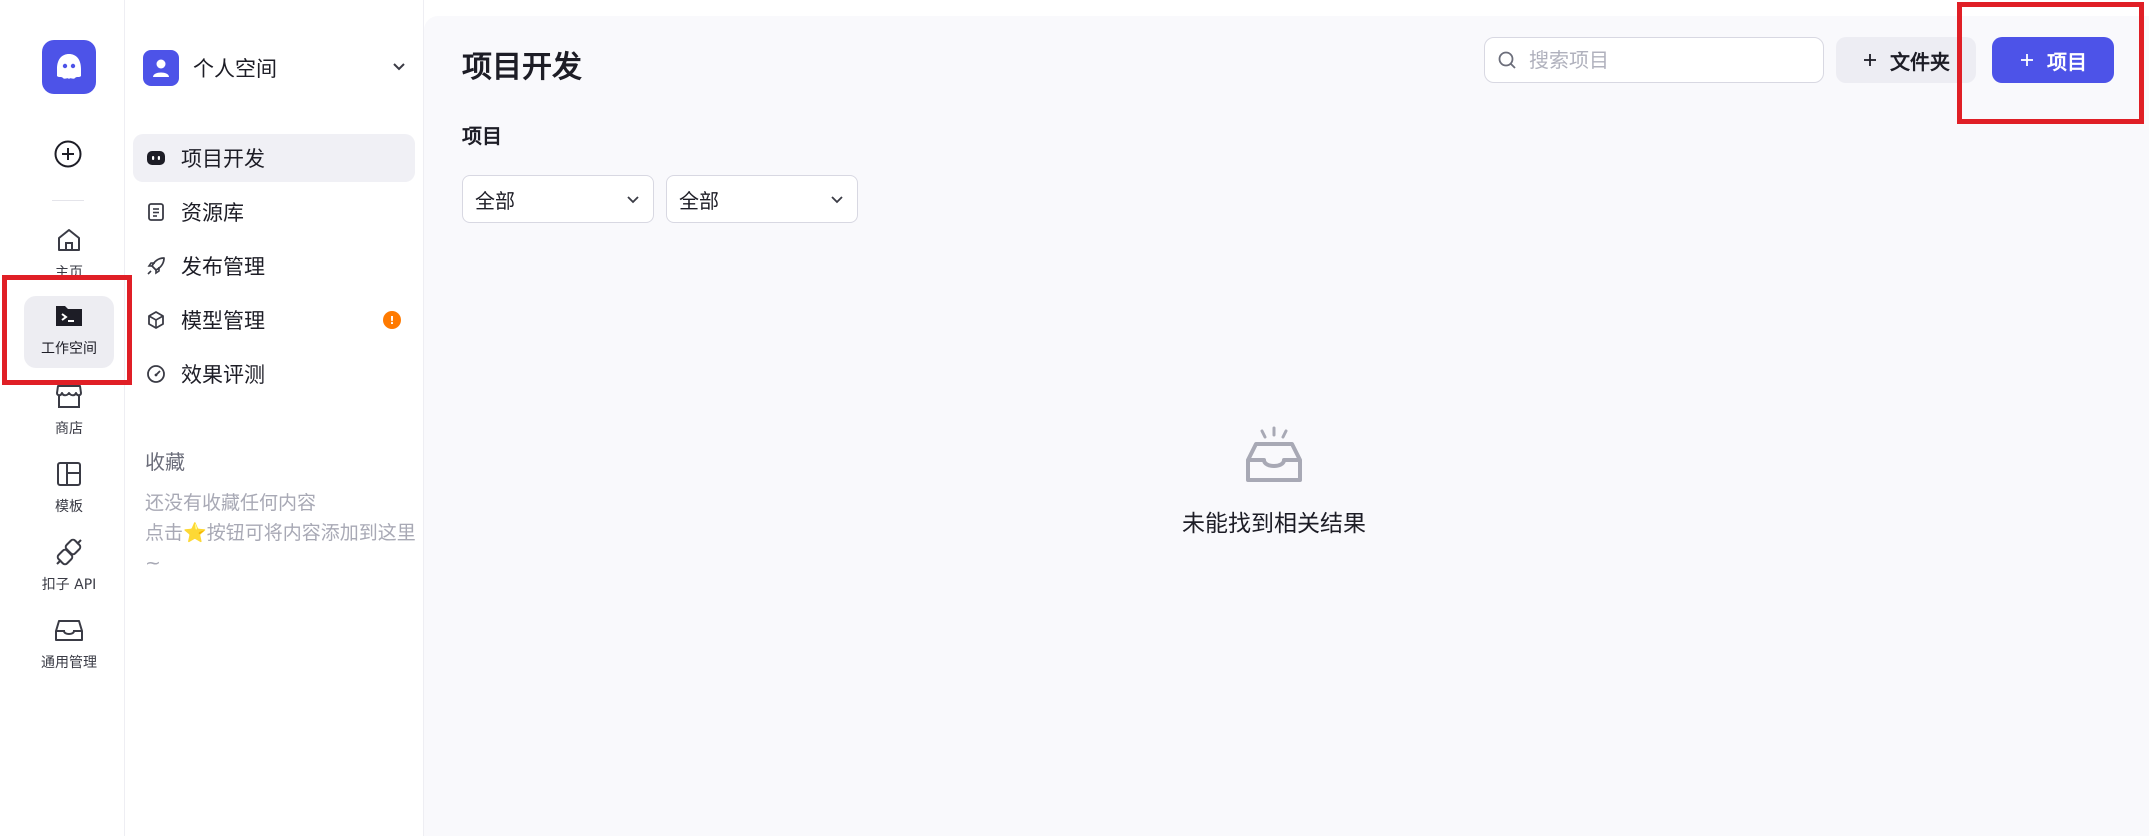 The width and height of the screenshot is (2149, 836). I want to click on plus-circle-icon, so click(68, 154).